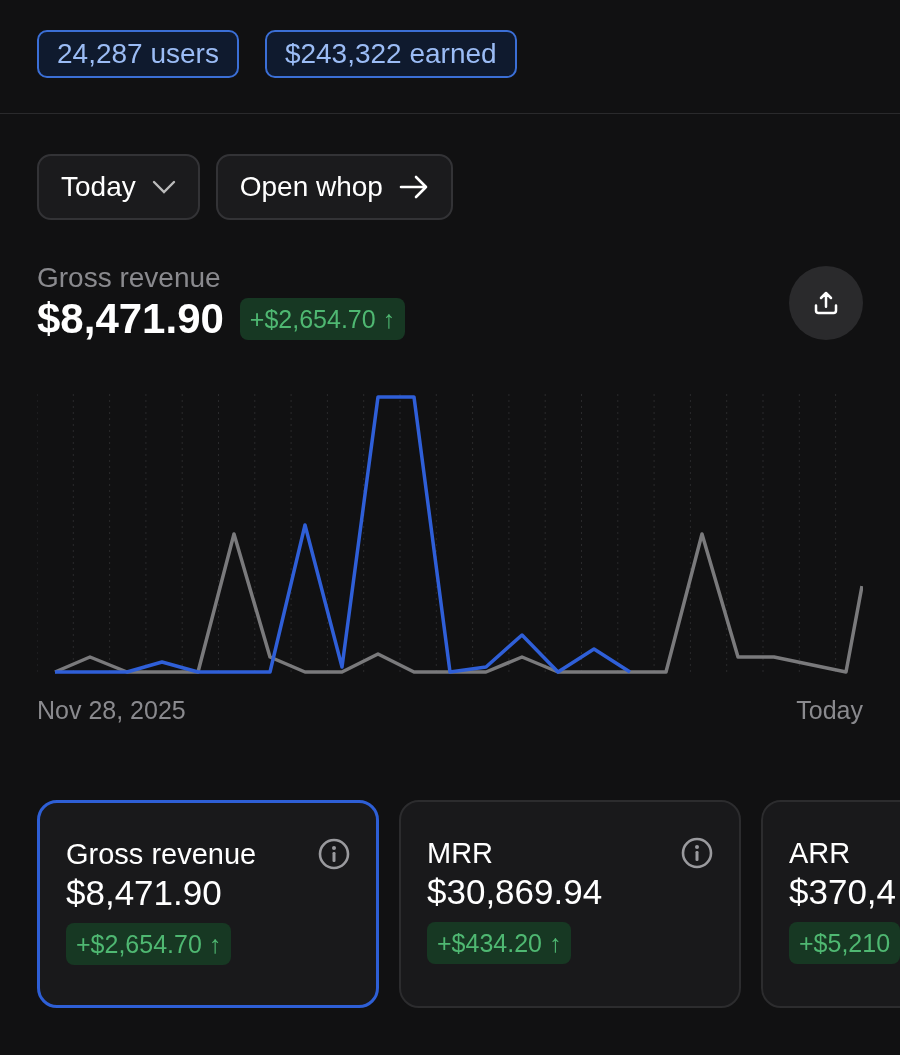  Describe the element at coordinates (111, 710) in the screenshot. I see `start-date-label: Nov 28, 2025` at that location.